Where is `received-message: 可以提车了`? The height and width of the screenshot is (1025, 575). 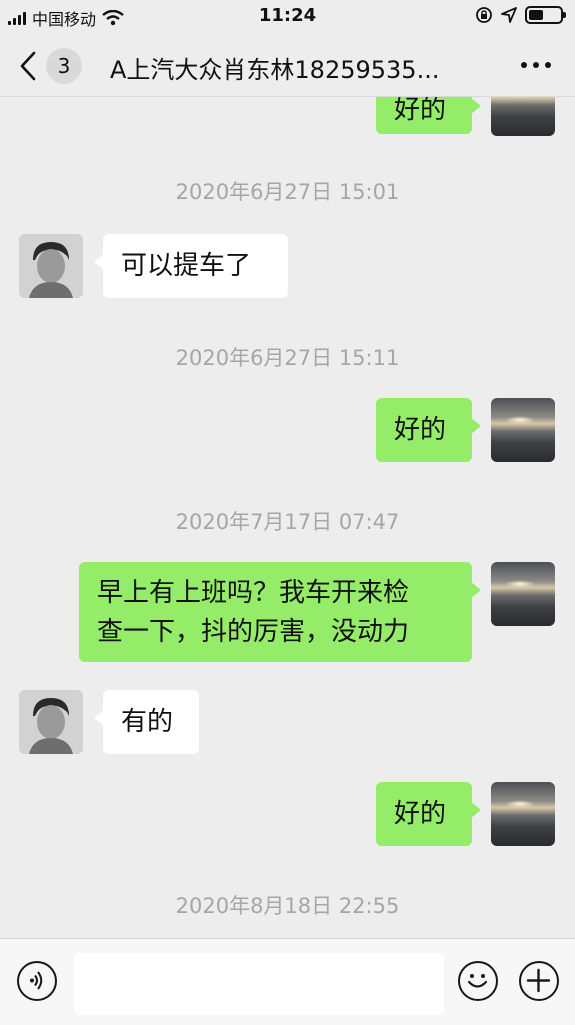
received-message: 可以提车了 is located at coordinates (191, 266).